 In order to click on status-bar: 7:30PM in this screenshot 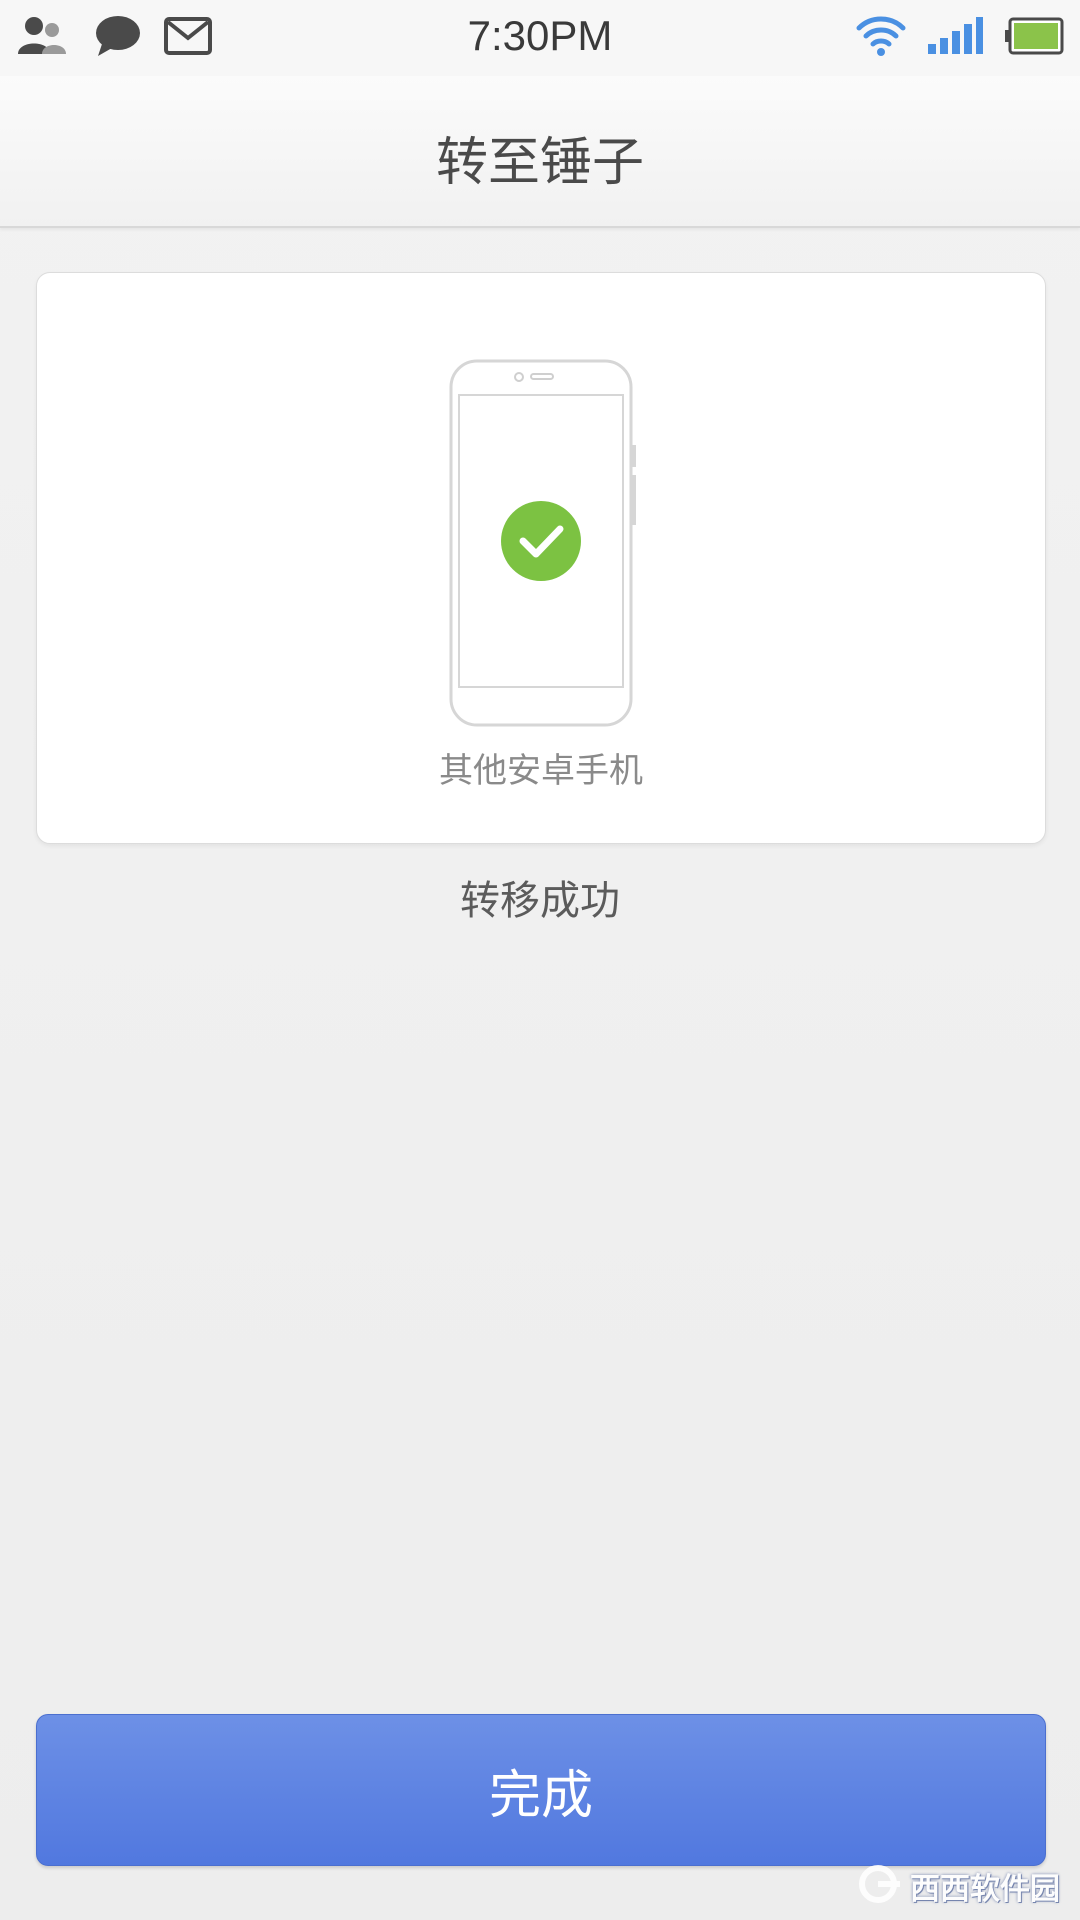, I will do `click(540, 38)`.